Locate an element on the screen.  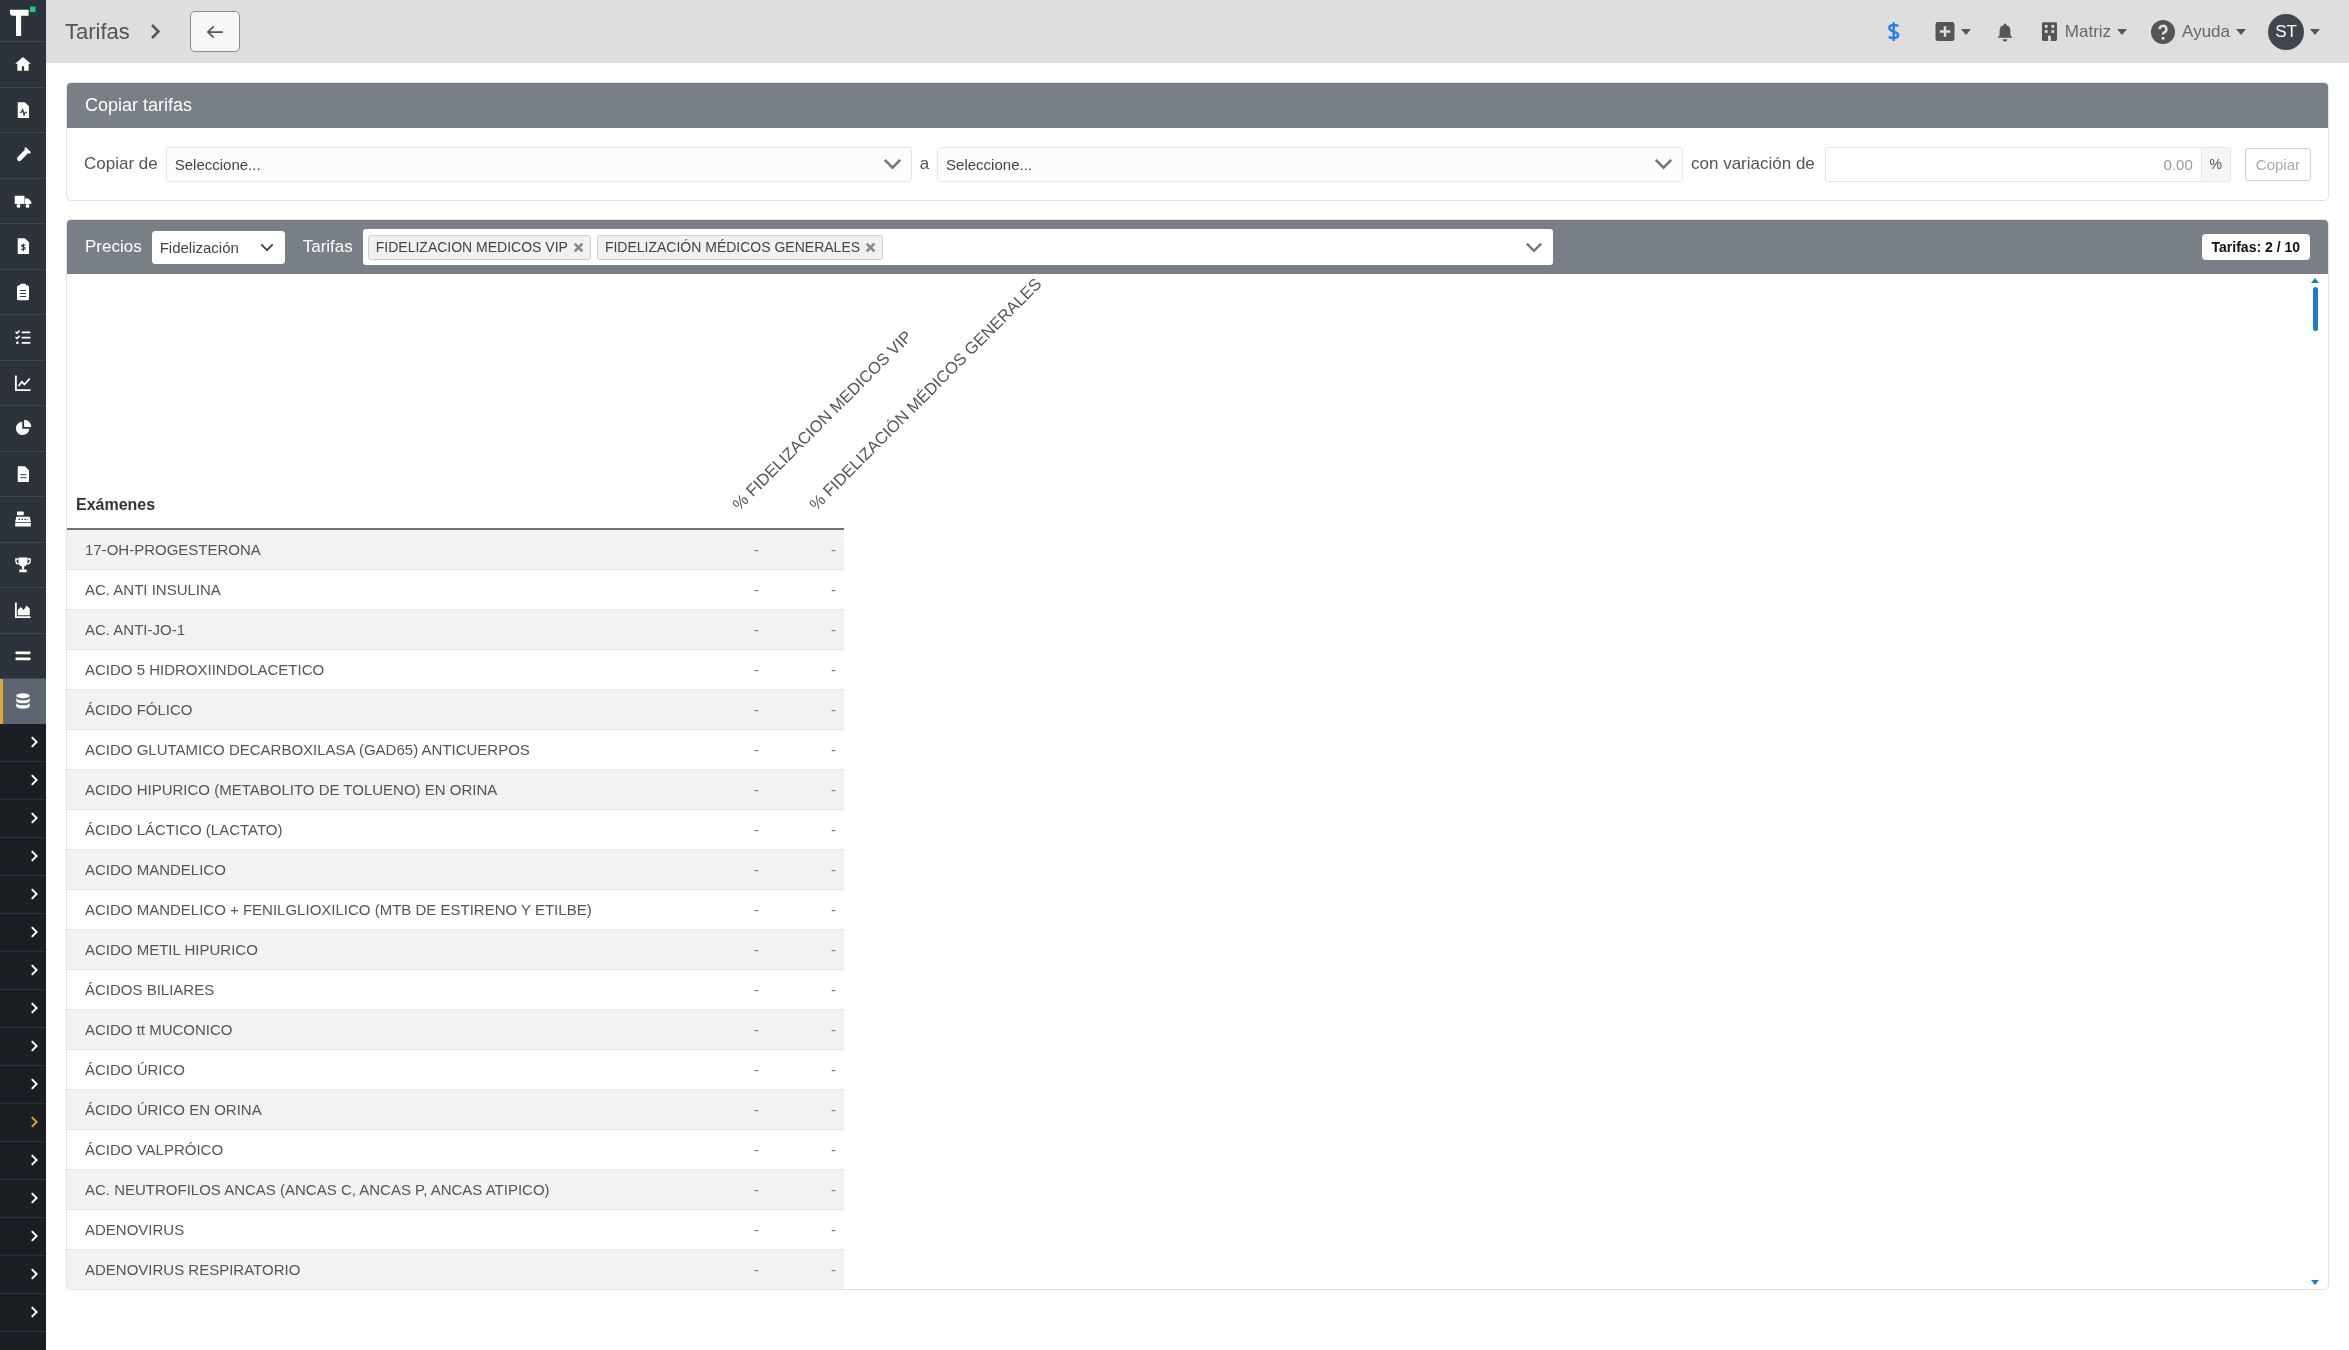
form-label: Tarifas is located at coordinates (327, 247).